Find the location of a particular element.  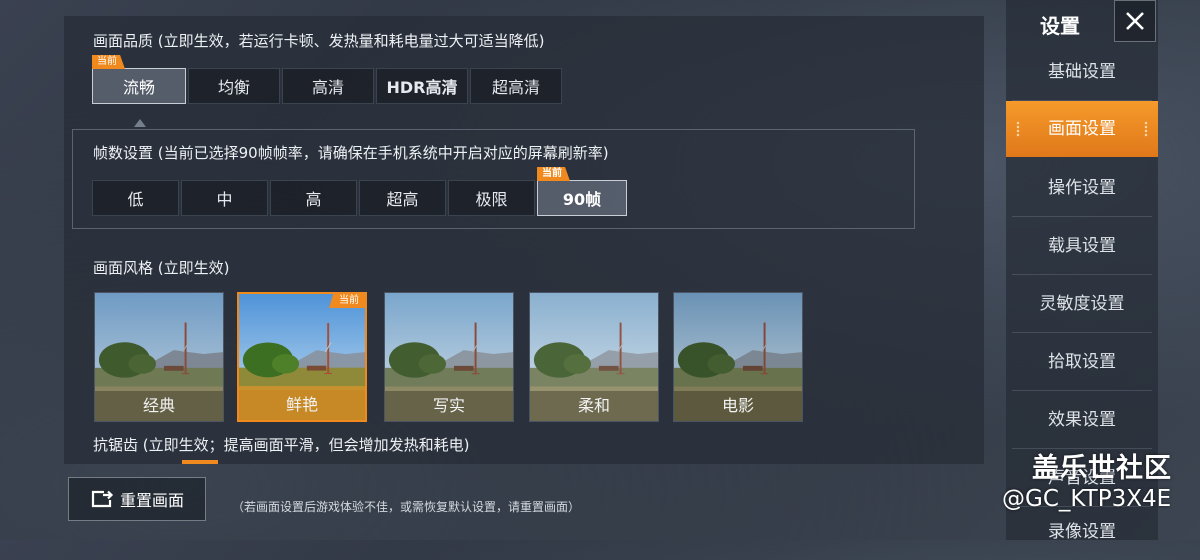

style-card-label: 写实 is located at coordinates (449, 406).